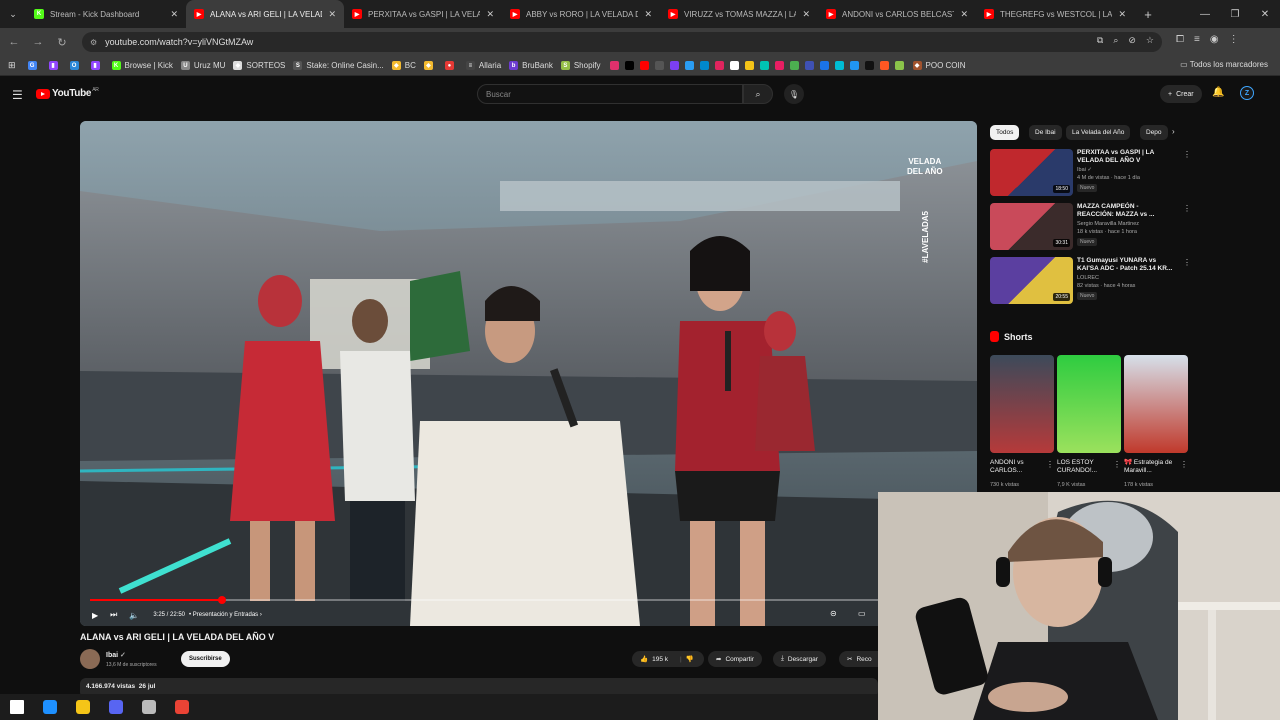 The height and width of the screenshot is (720, 1280). What do you see at coordinates (430, 65) in the screenshot?
I see `bookmark-9: ◆` at bounding box center [430, 65].